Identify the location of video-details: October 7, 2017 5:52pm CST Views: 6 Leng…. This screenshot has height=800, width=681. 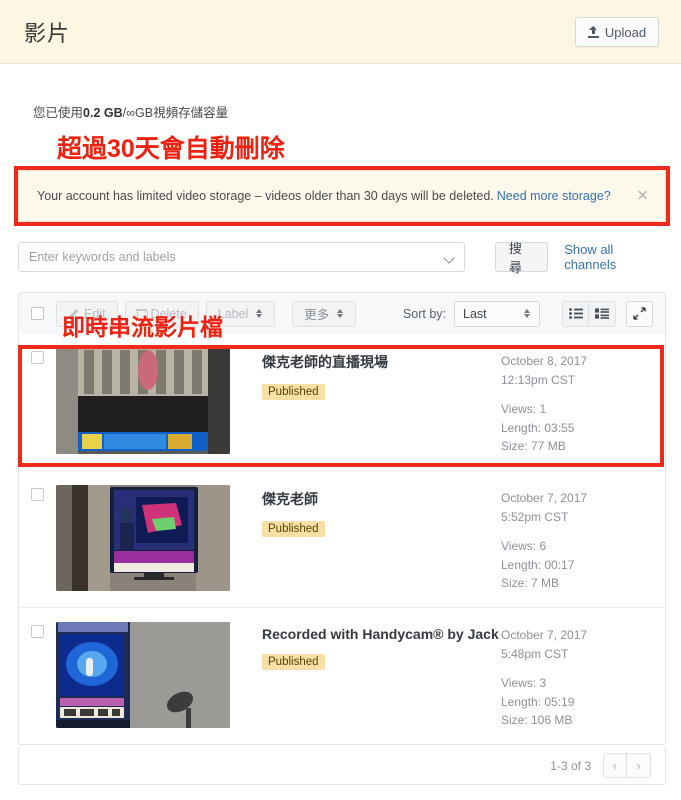
(576, 539).